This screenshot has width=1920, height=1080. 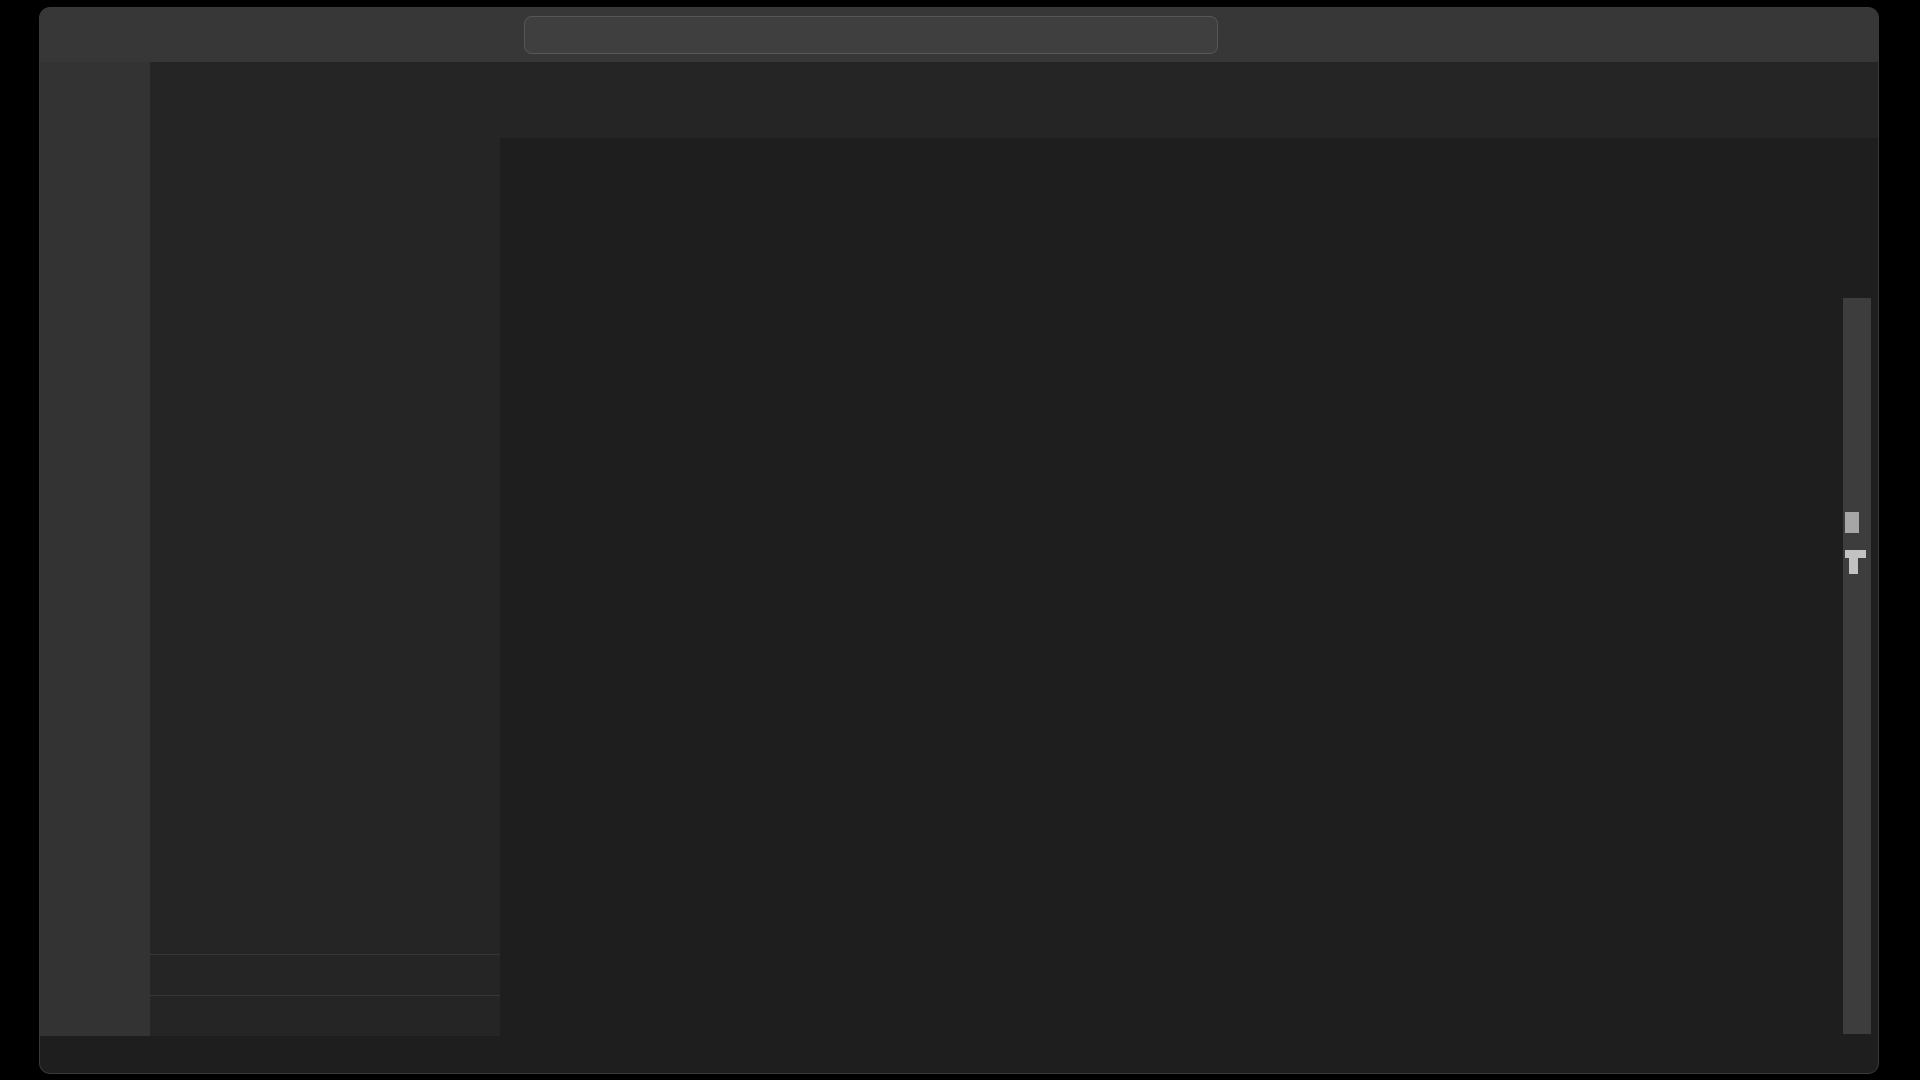 I want to click on editor-actions, so click(x=1861, y=100).